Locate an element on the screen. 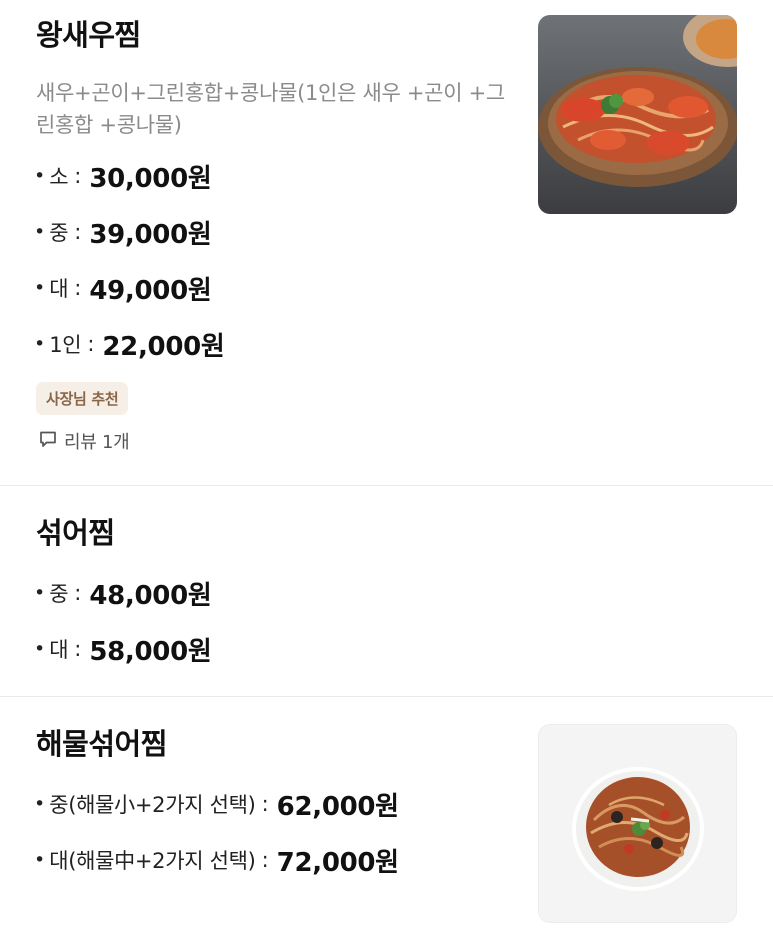 This screenshot has width=773, height=942. price-row: • 1인 : 22,000원 is located at coordinates (129, 344).